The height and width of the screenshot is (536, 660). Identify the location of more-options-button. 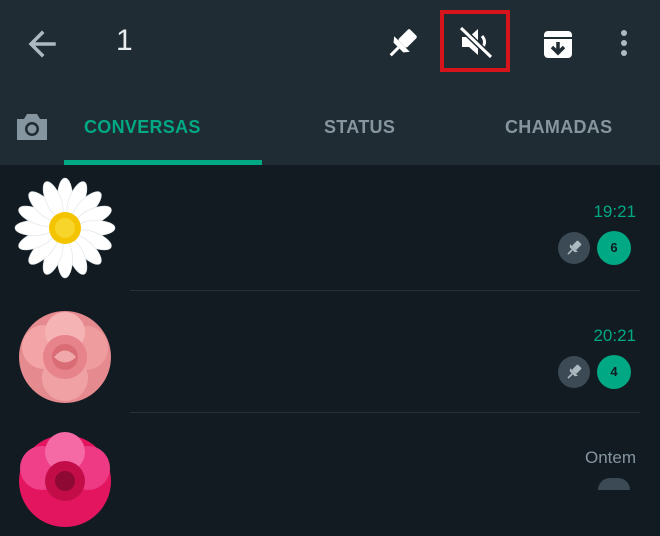
(624, 44).